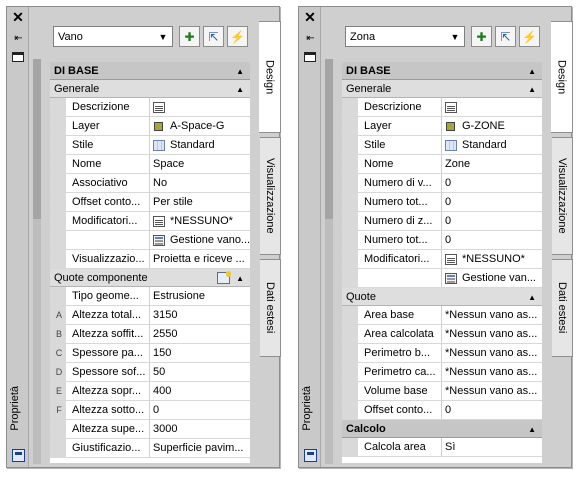 This screenshot has height=478, width=578. I want to click on property-value: No, so click(200, 183).